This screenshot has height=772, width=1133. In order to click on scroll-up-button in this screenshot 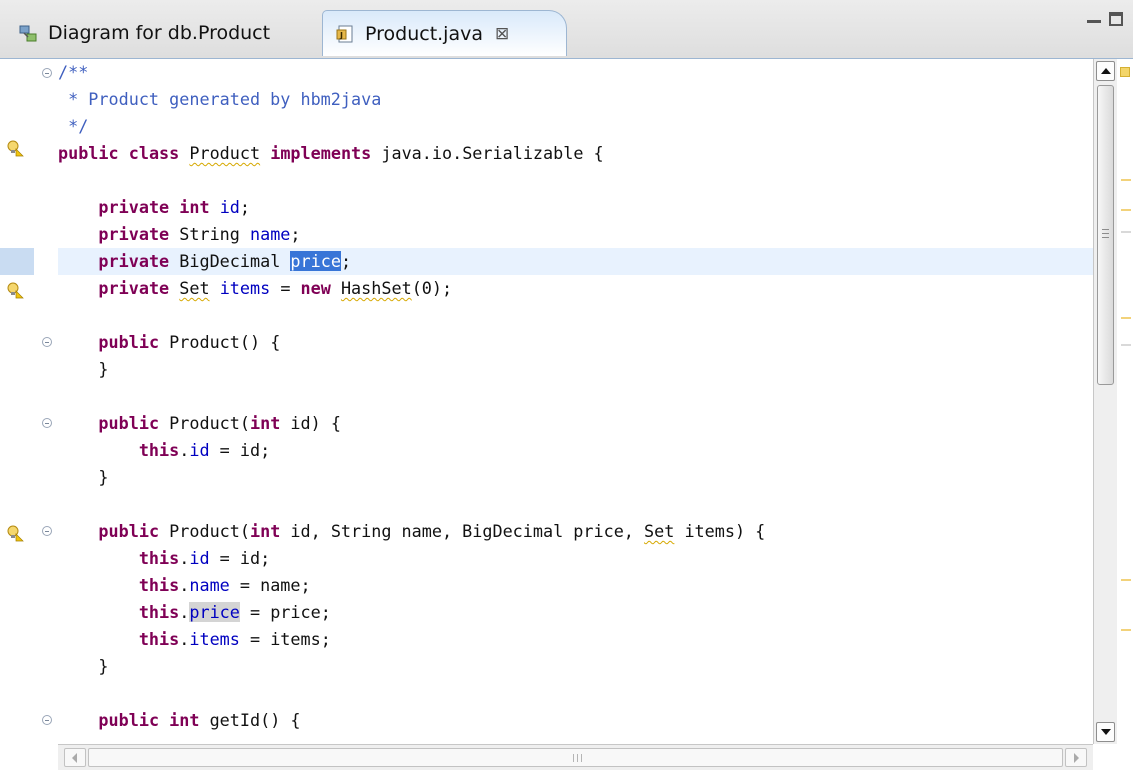, I will do `click(1105, 71)`.